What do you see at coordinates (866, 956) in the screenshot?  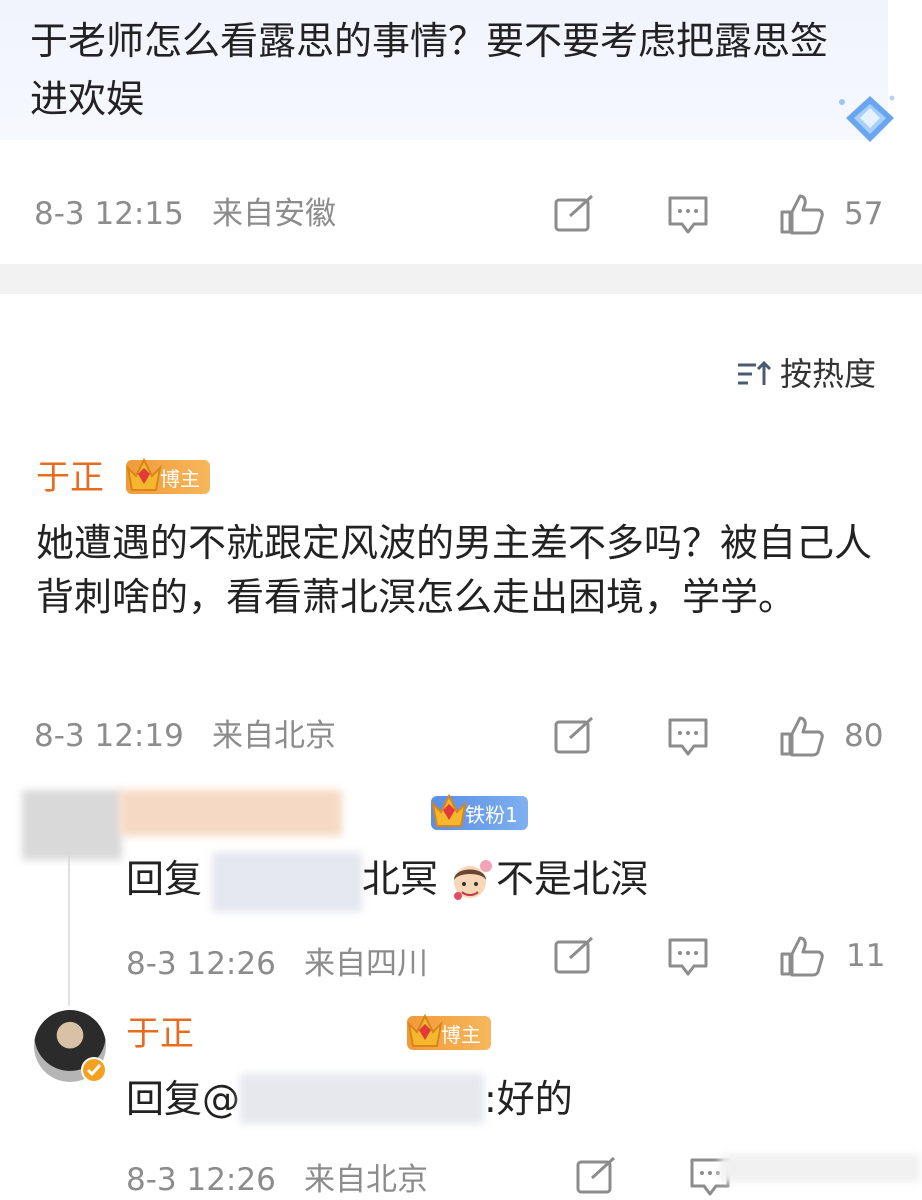 I see `like-count: 11` at bounding box center [866, 956].